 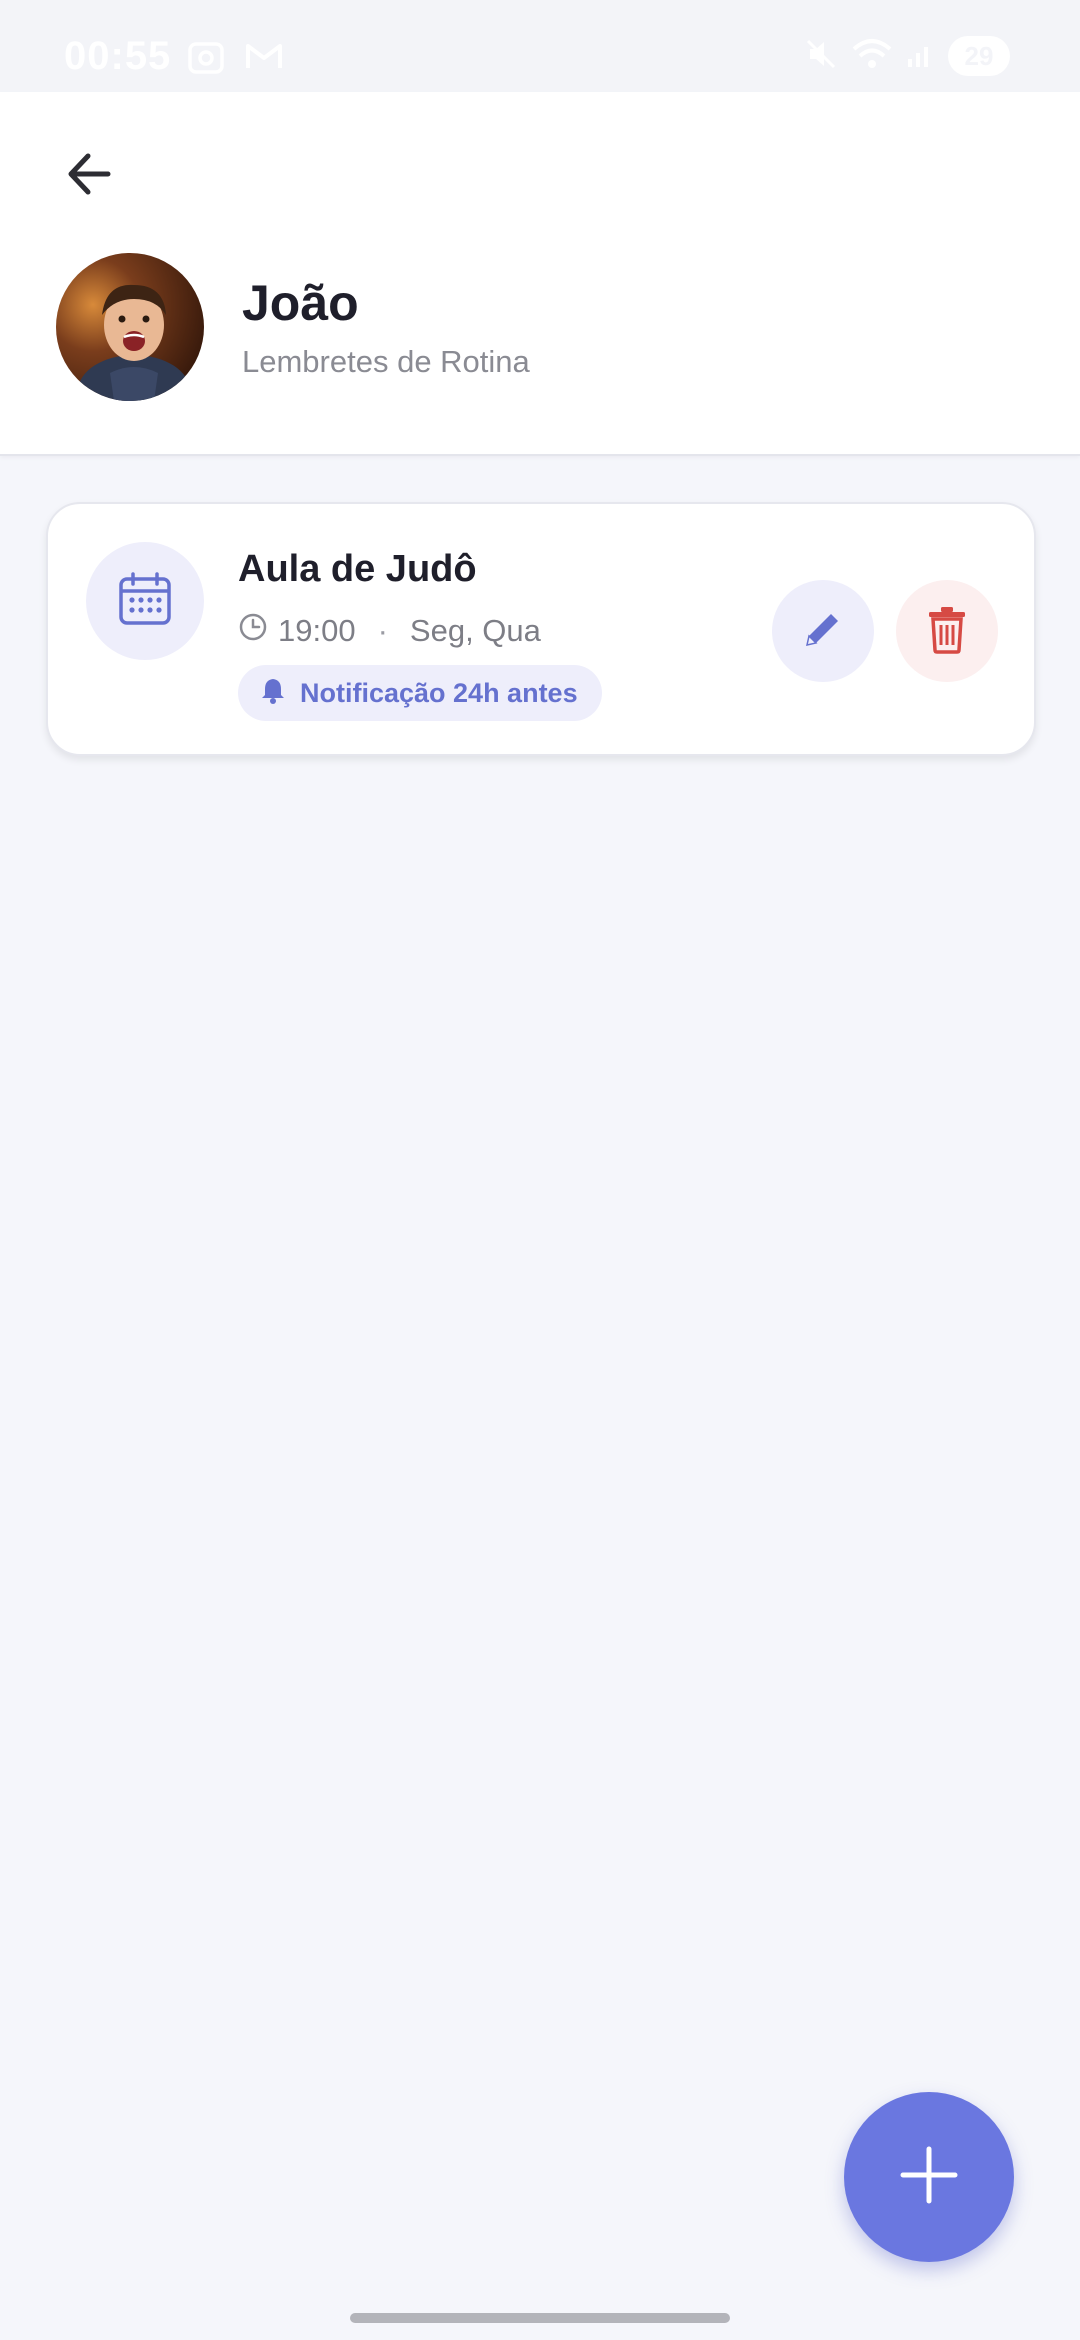 I want to click on signal-icon, so click(x=920, y=56).